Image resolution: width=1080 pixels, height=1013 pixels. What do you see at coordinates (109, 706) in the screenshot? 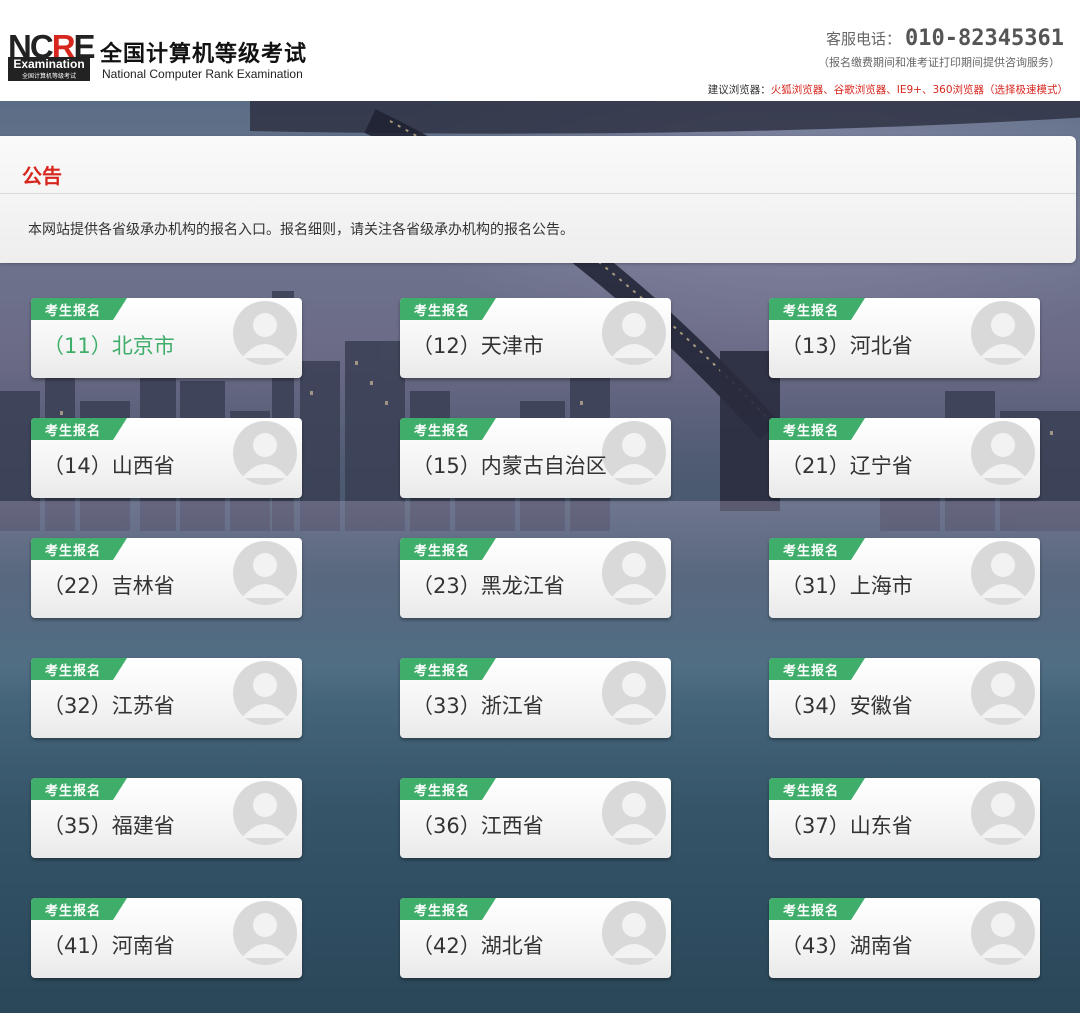
I see `province-card-label: （32）江苏省` at bounding box center [109, 706].